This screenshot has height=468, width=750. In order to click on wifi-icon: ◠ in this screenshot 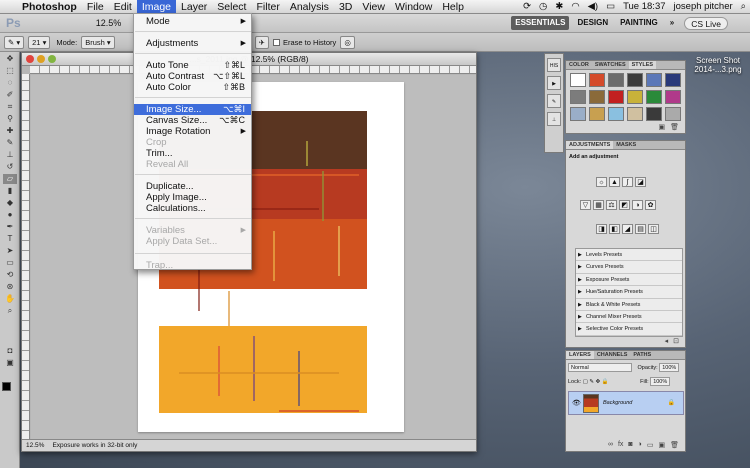, I will do `click(575, 7)`.